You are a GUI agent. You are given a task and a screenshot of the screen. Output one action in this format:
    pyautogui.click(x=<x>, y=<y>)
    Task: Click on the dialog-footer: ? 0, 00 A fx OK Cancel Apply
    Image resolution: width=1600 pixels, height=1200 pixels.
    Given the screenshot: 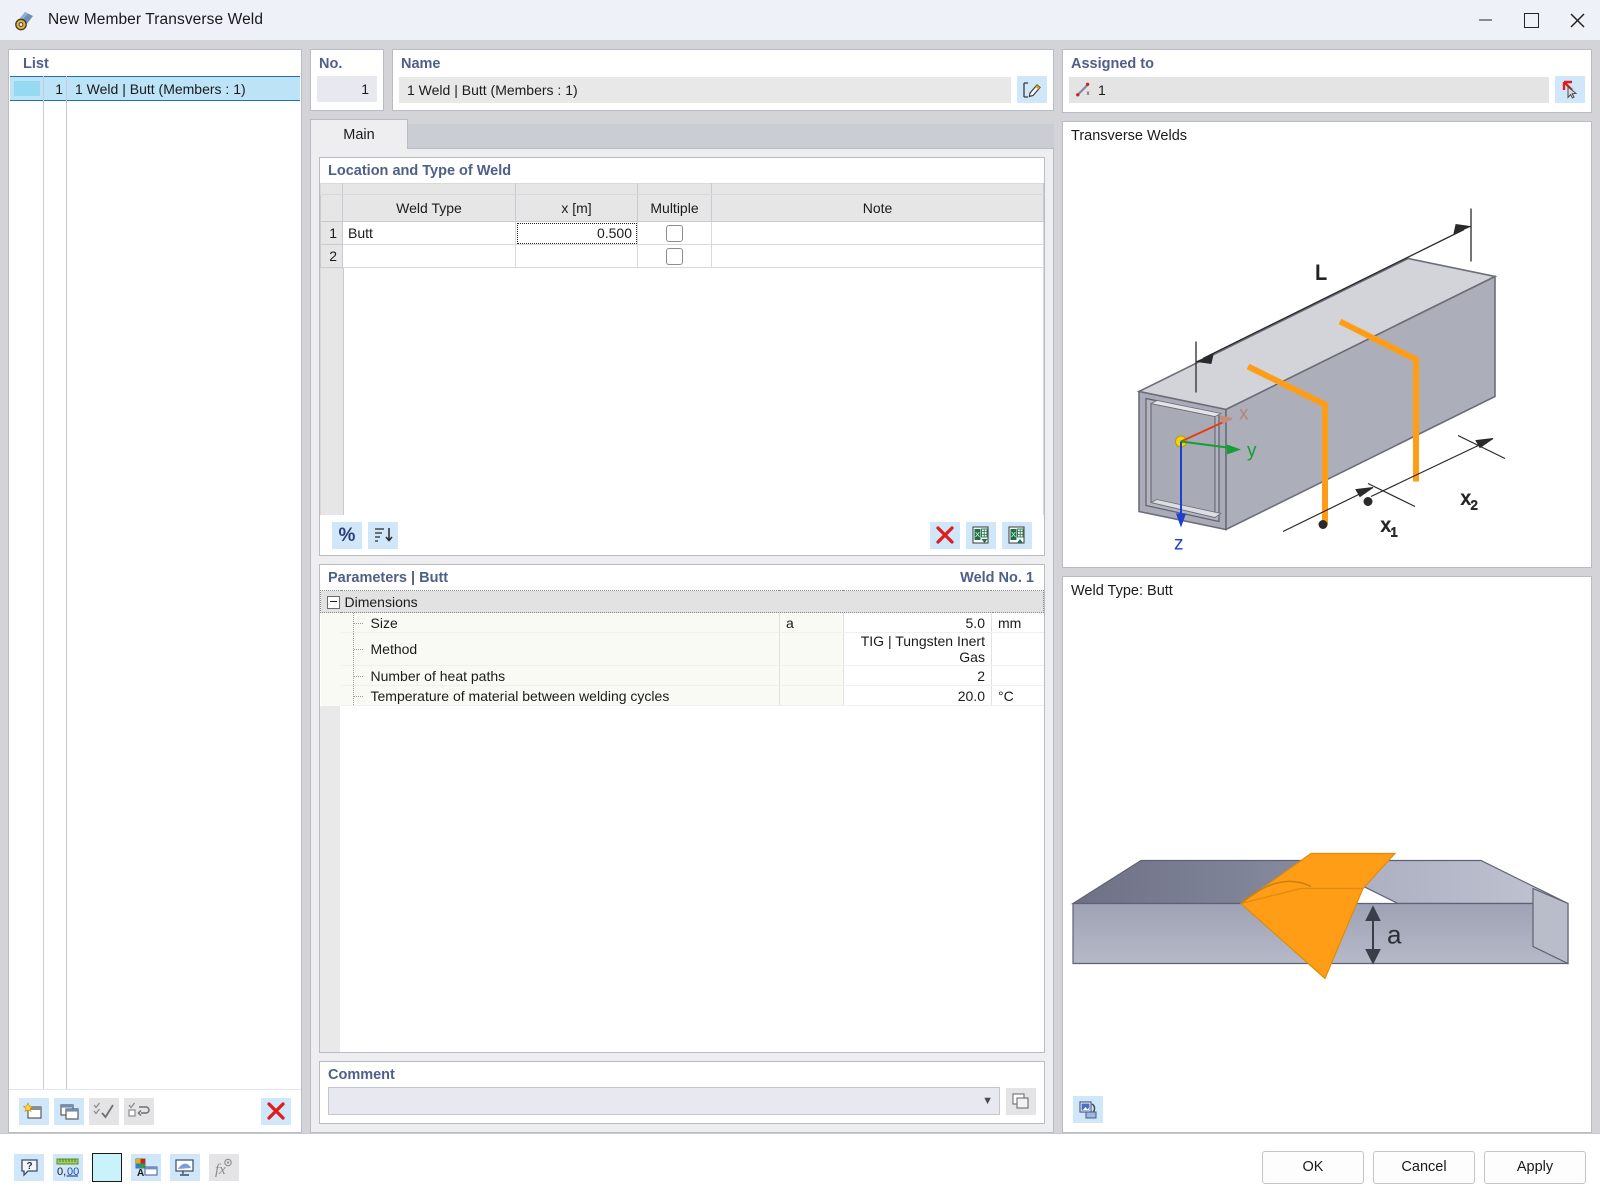 What is the action you would take?
    pyautogui.click(x=800, y=1166)
    